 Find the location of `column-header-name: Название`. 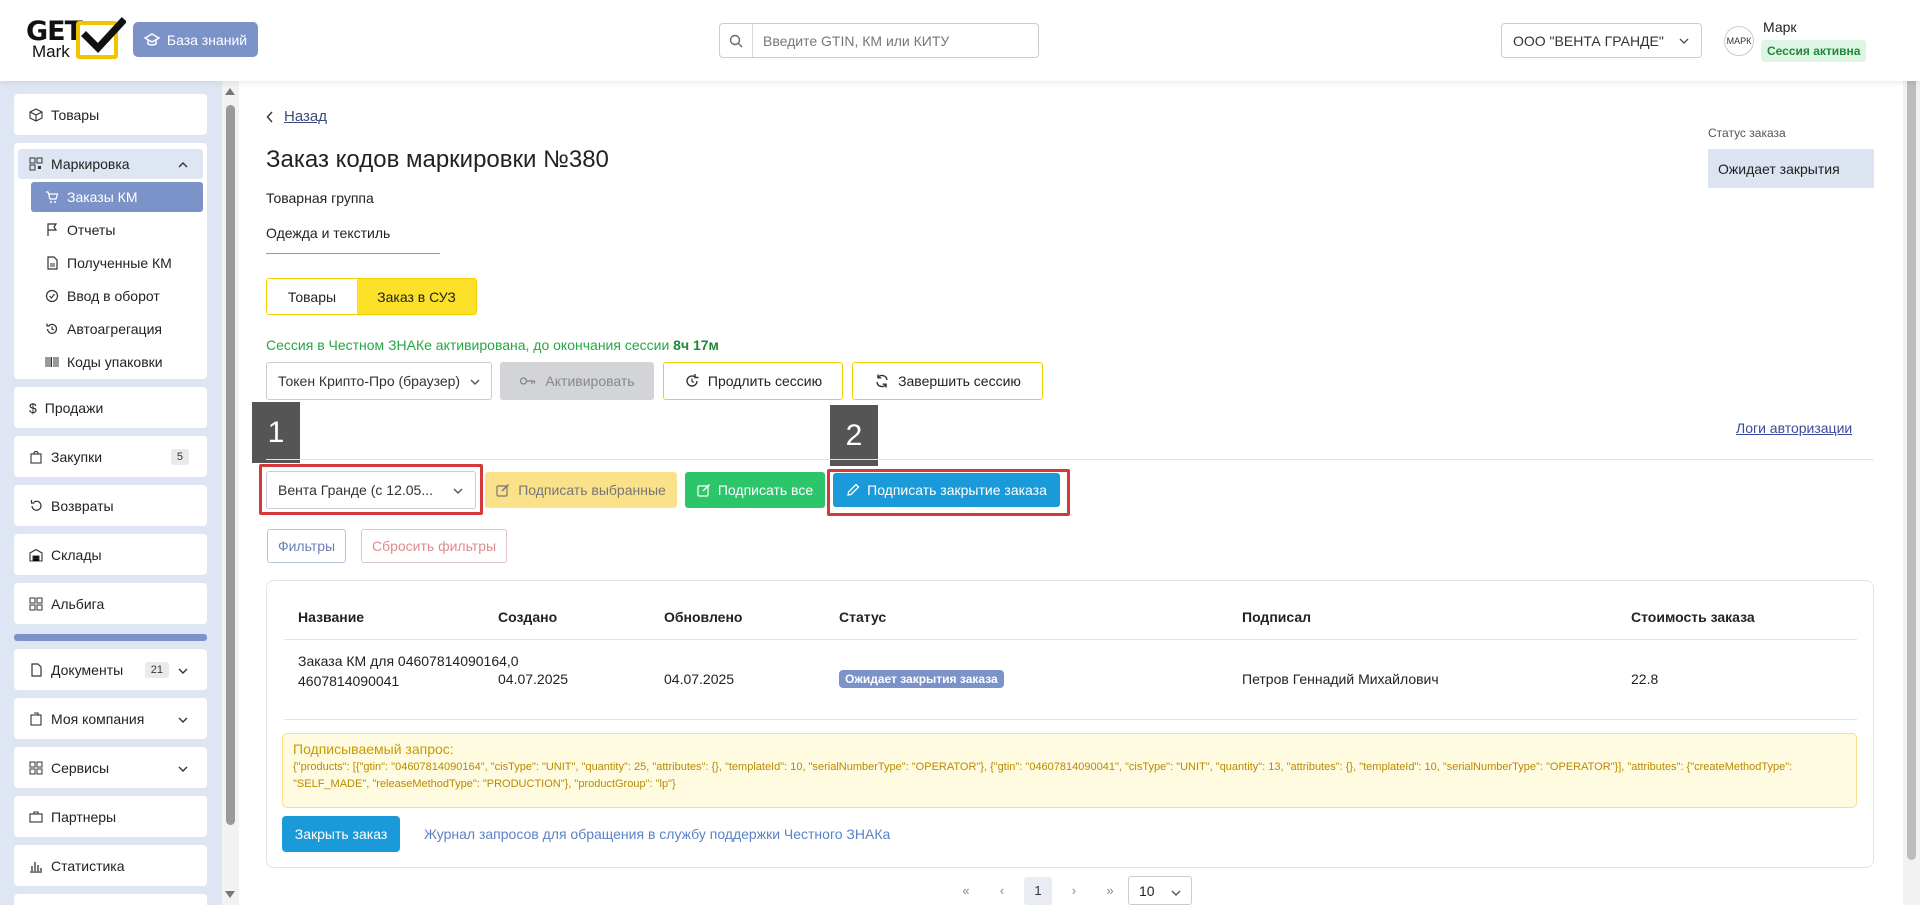

column-header-name: Название is located at coordinates (331, 617).